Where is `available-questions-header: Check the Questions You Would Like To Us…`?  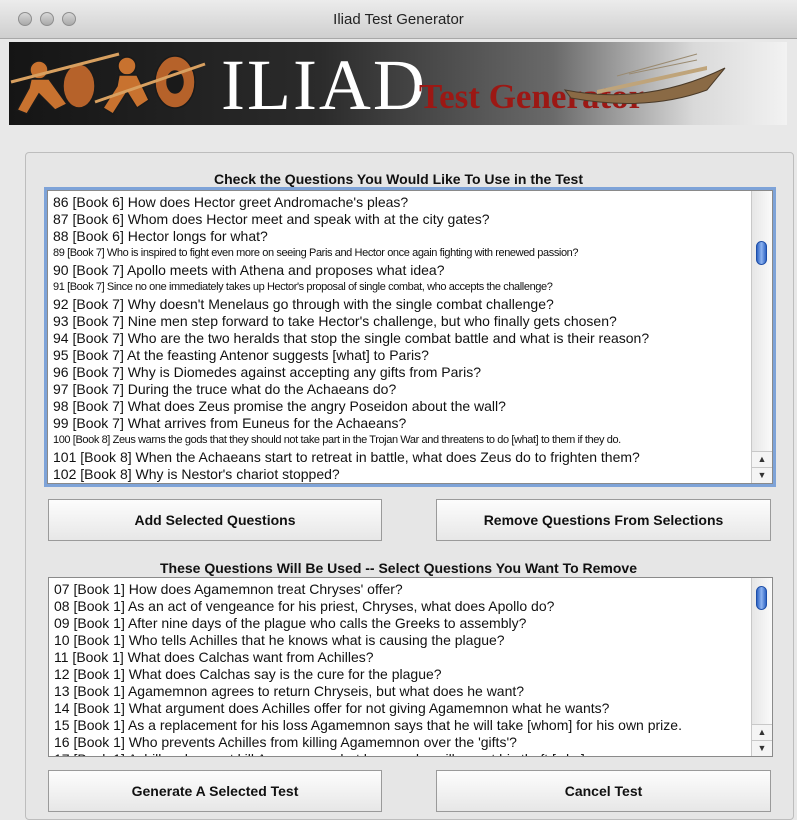
available-questions-header: Check the Questions You Would Like To Us… is located at coordinates (398, 179).